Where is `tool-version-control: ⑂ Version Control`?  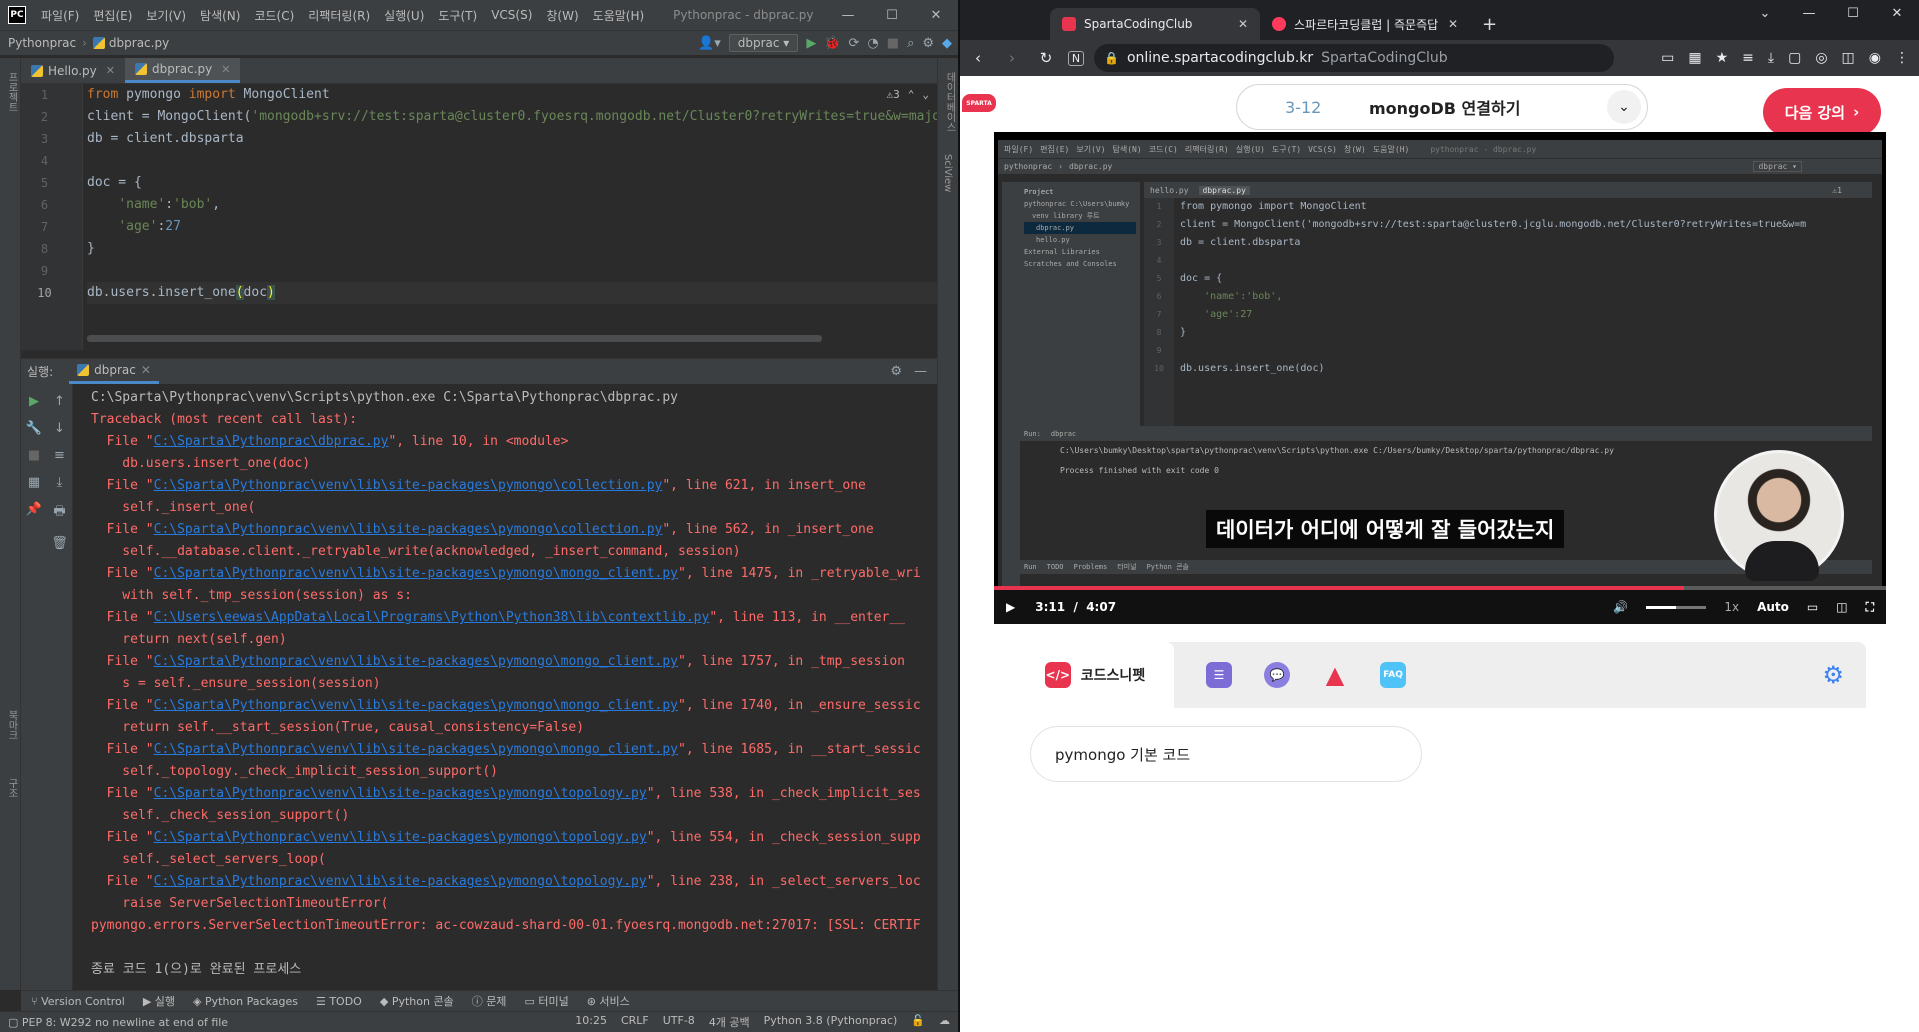 tool-version-control: ⑂ Version Control is located at coordinates (78, 1001).